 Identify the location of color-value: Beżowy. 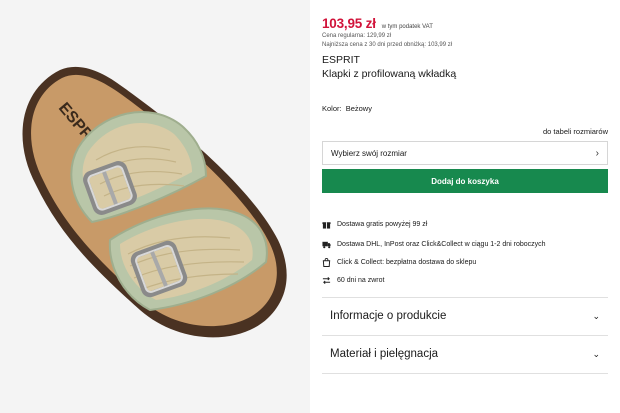
(358, 108).